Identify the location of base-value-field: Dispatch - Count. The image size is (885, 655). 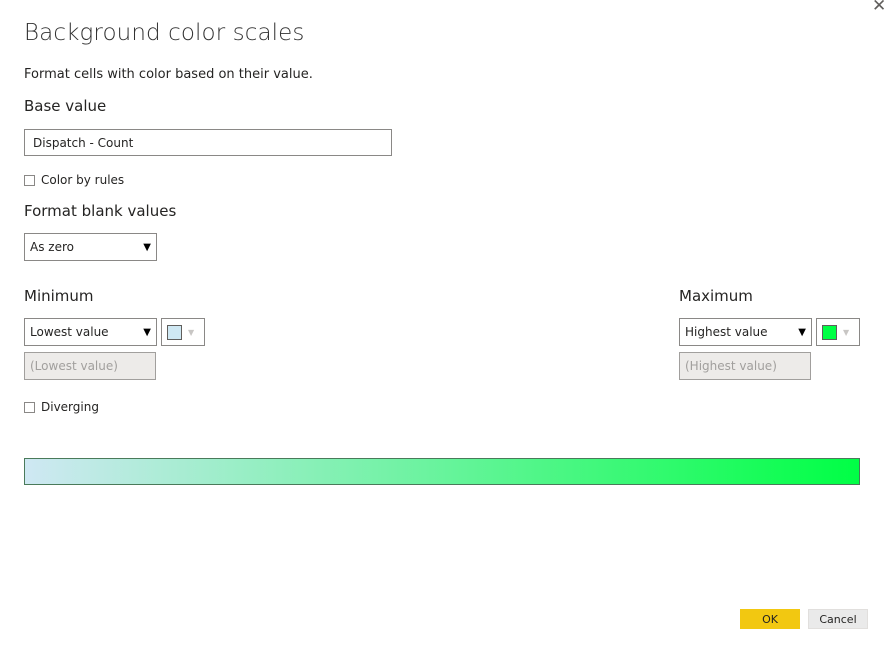
(208, 142).